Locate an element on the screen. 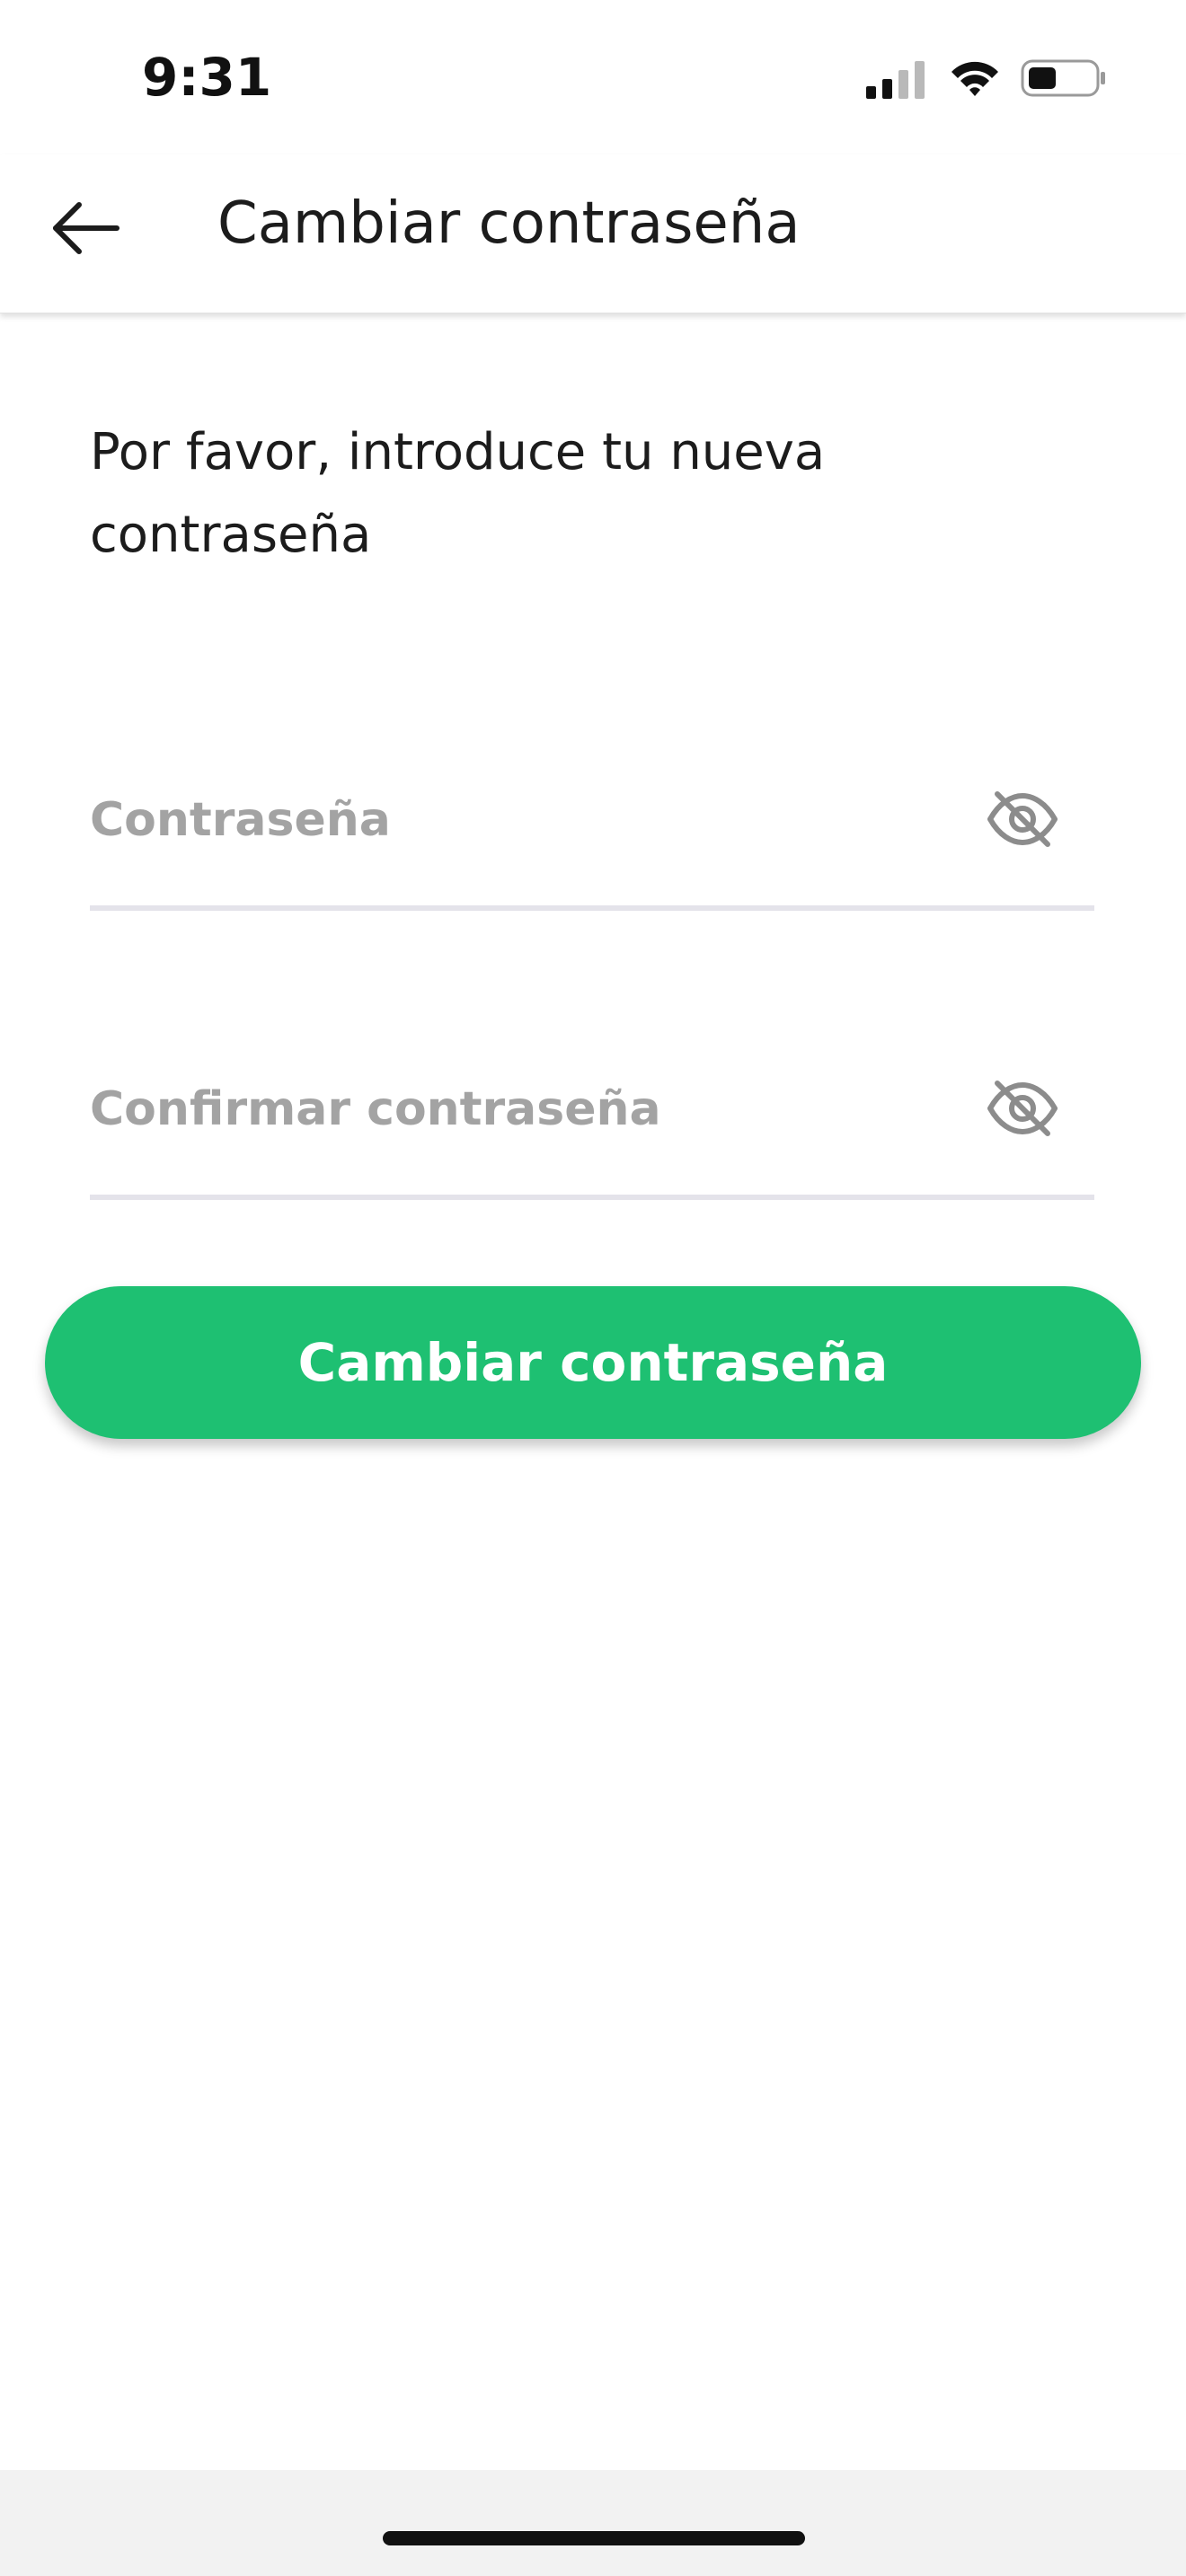 The width and height of the screenshot is (1186, 2576). change-password-button: Cambiar contraseña is located at coordinates (593, 1362).